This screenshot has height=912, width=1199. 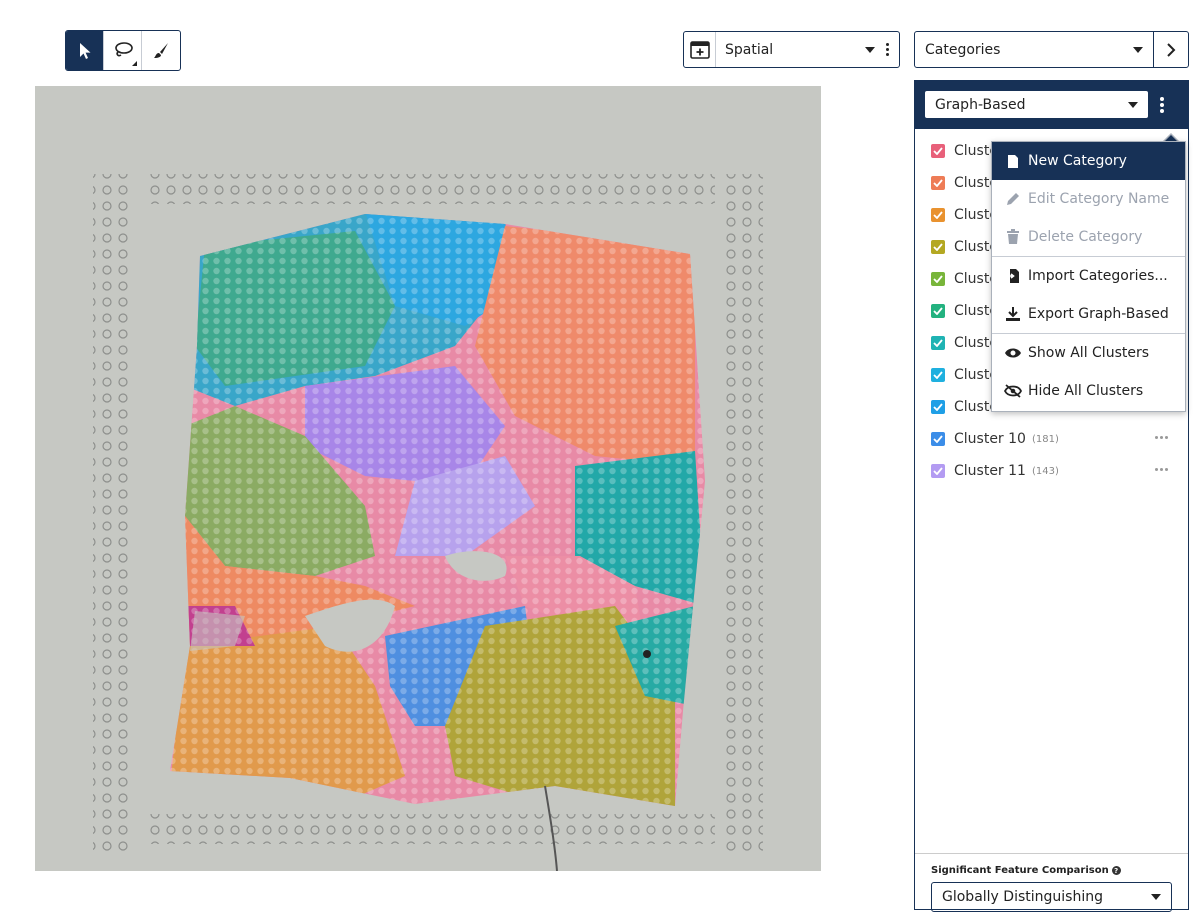 What do you see at coordinates (1013, 237) in the screenshot?
I see `trash-icon` at bounding box center [1013, 237].